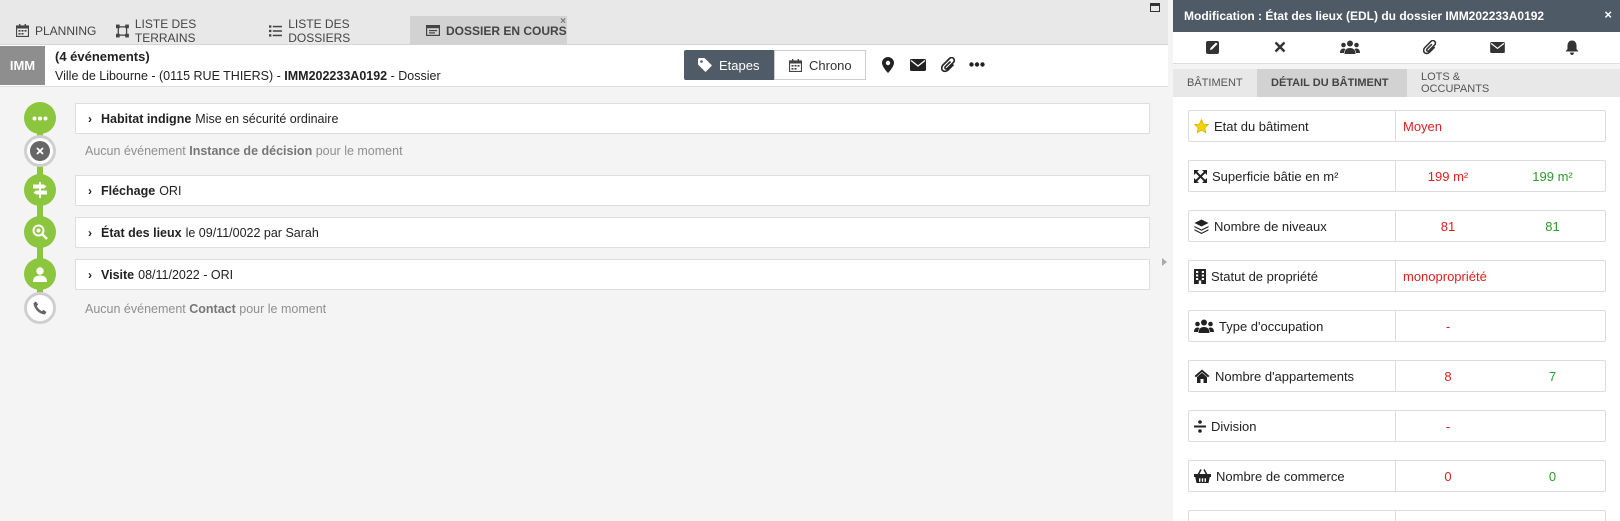  What do you see at coordinates (563, 22) in the screenshot?
I see `tab-close-icon: ×` at bounding box center [563, 22].